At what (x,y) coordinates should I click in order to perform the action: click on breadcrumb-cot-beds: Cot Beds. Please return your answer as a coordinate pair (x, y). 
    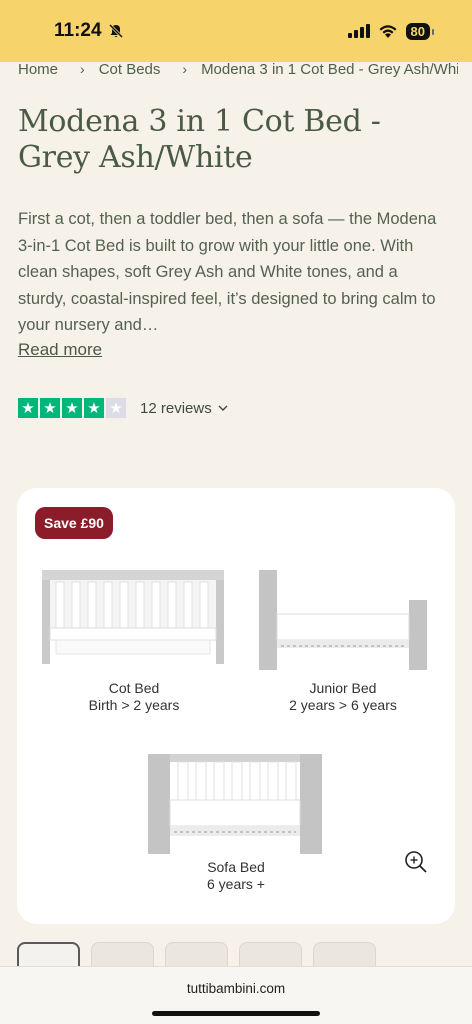
    Looking at the image, I should click on (130, 69).